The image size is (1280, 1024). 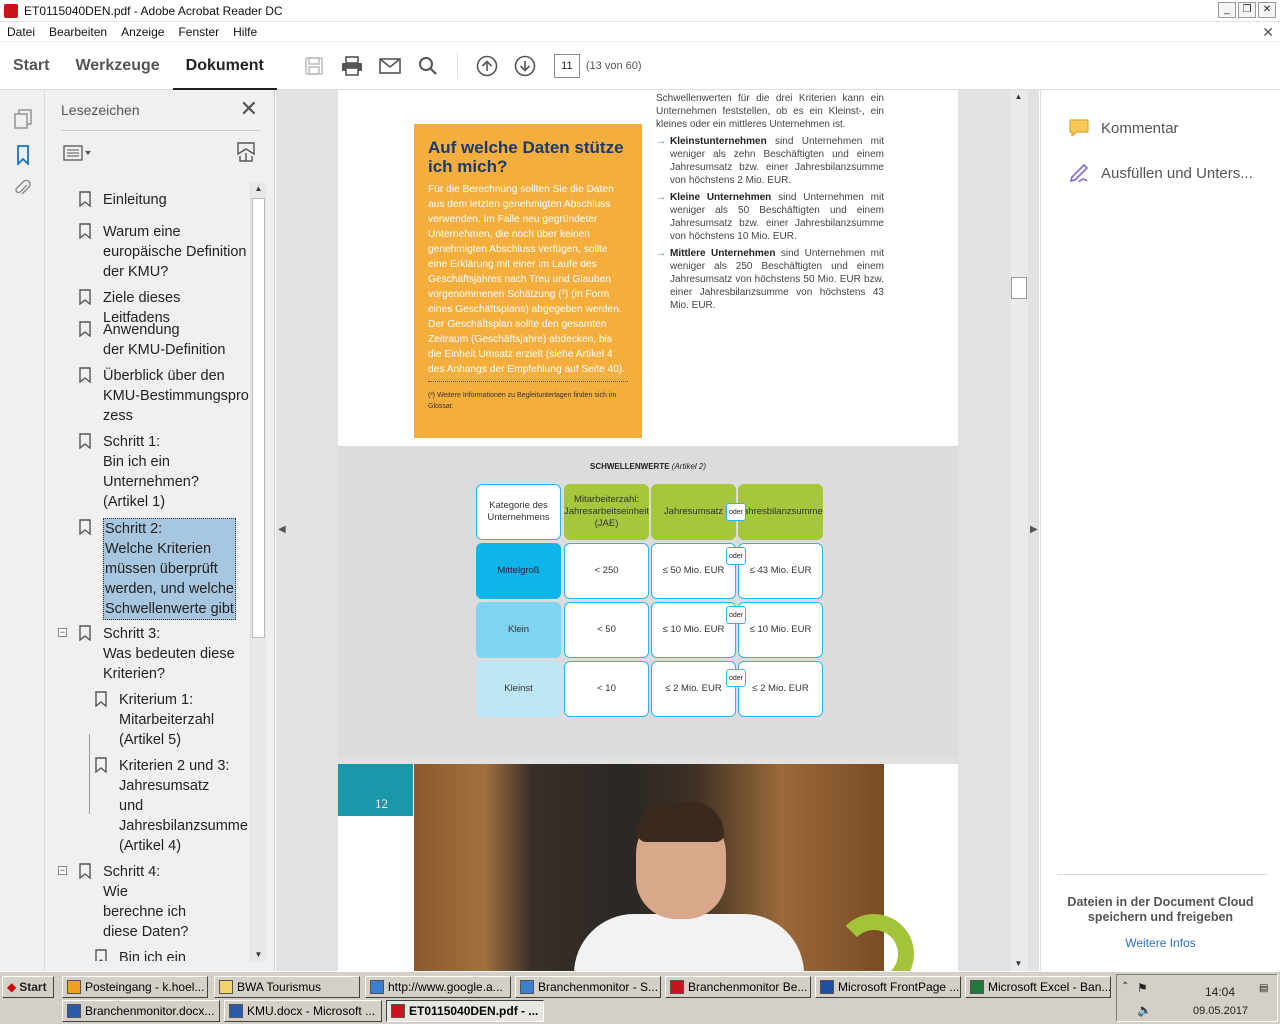 I want to click on chef-photo, so click(x=664, y=867).